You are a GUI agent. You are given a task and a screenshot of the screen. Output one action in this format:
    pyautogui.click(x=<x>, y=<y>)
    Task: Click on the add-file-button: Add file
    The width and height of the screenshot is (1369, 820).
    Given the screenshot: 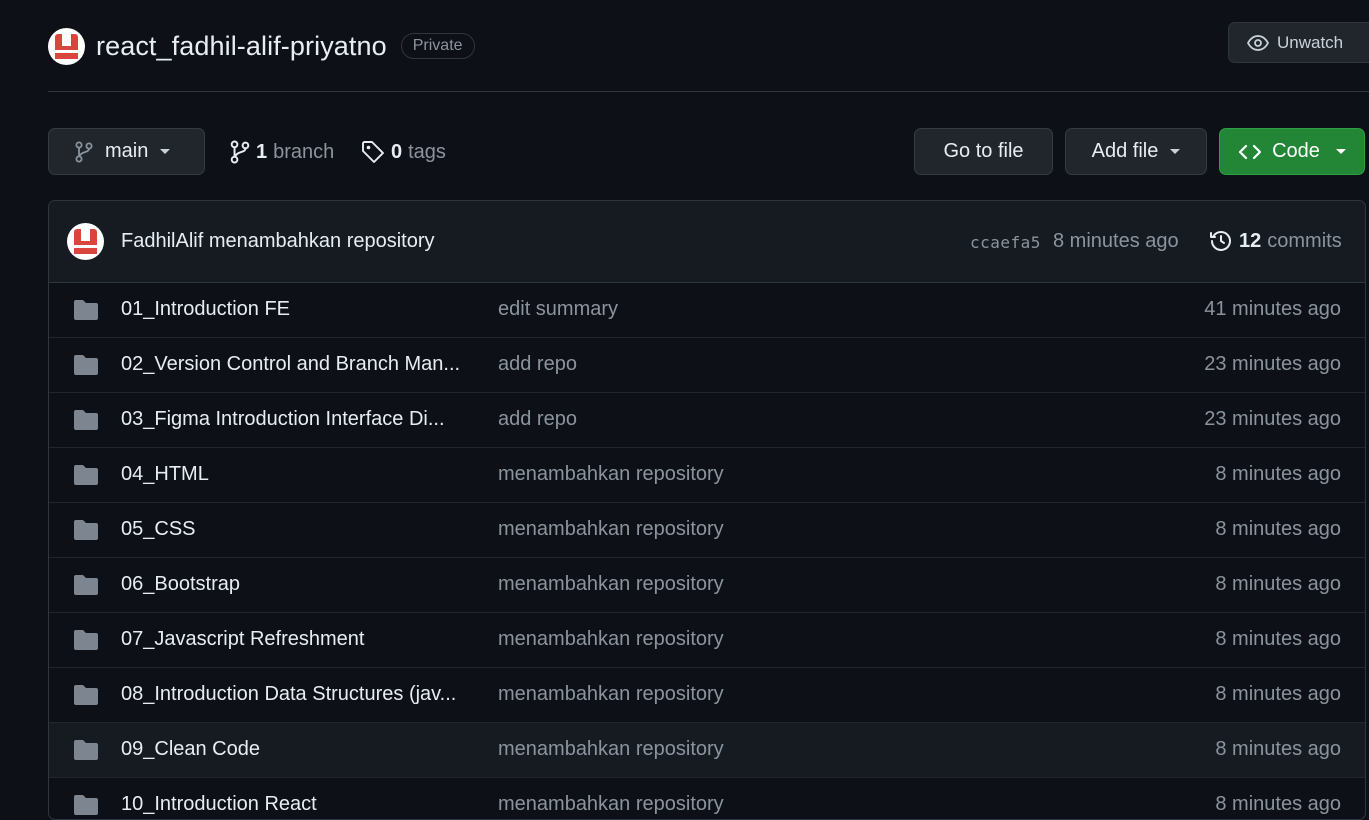 What is the action you would take?
    pyautogui.click(x=1136, y=151)
    